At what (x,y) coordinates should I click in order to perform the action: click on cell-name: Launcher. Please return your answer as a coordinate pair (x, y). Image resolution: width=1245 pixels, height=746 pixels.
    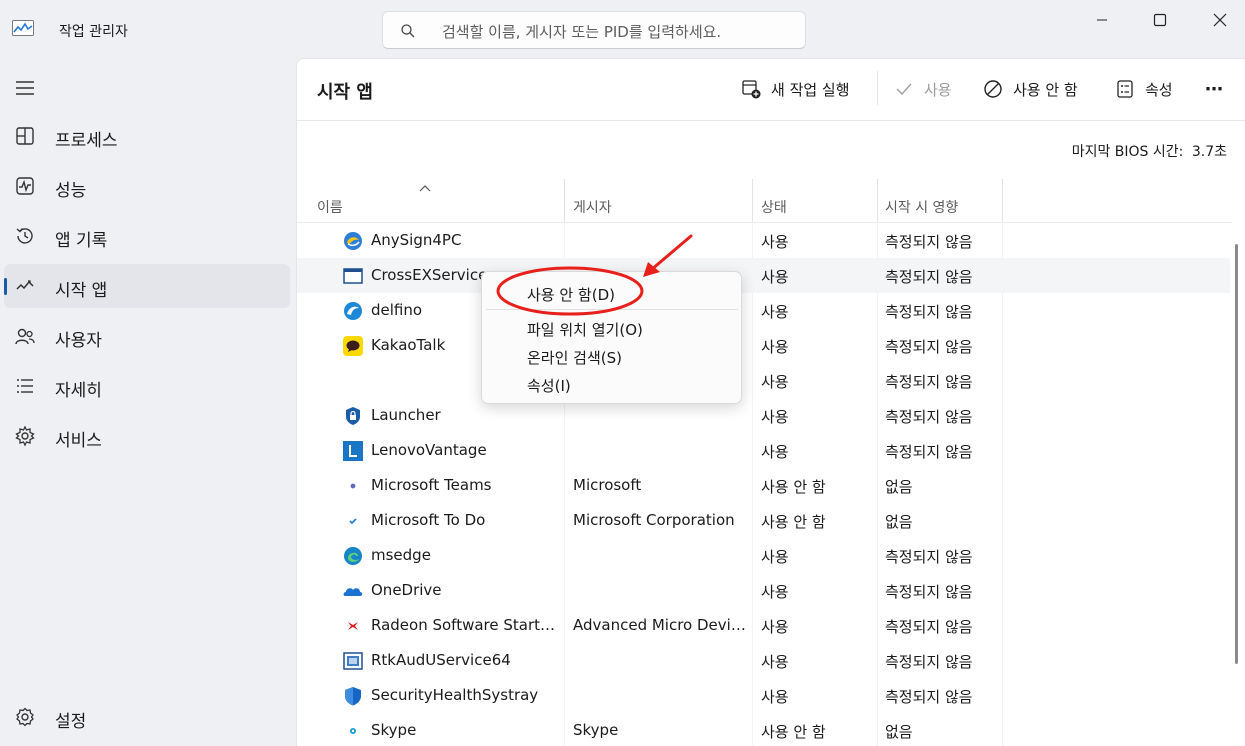
    Looking at the image, I should click on (406, 415).